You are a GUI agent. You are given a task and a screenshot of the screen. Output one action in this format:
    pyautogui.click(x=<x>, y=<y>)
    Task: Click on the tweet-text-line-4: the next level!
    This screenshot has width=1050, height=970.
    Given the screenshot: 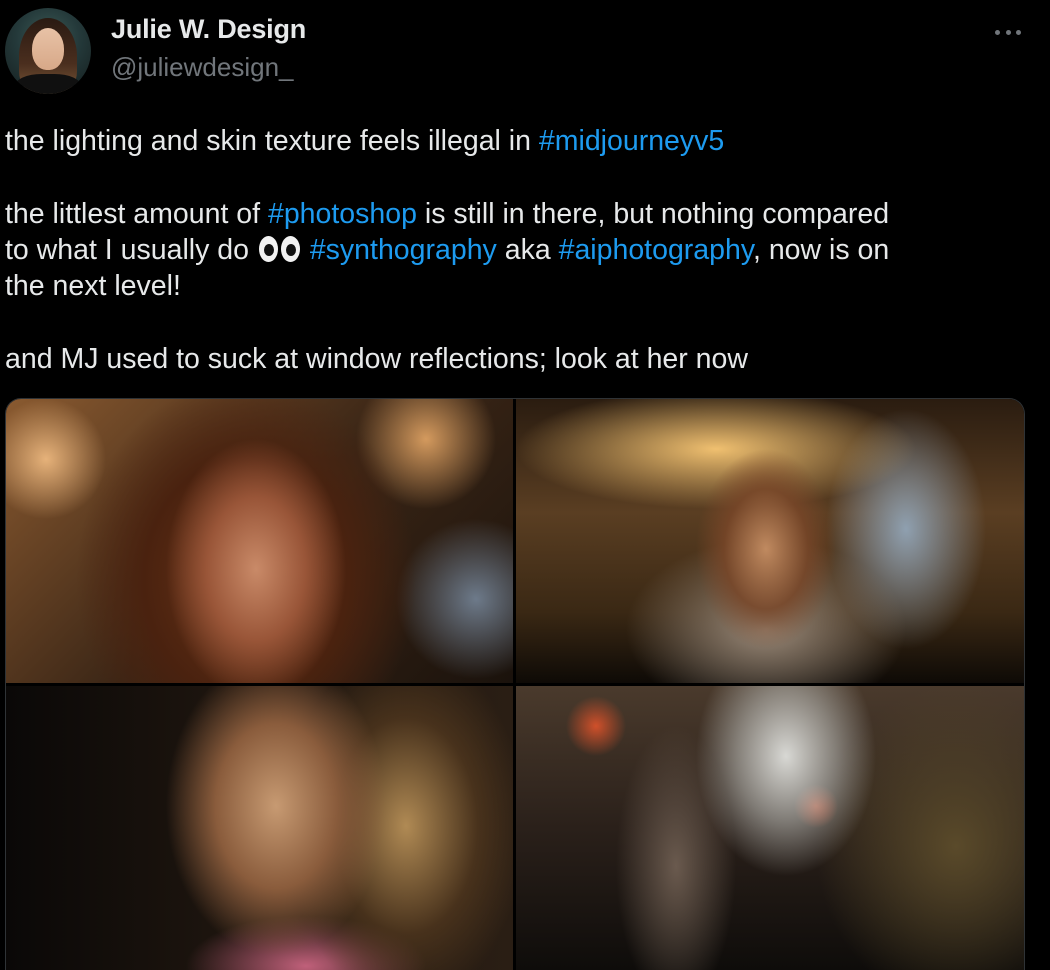 What is the action you would take?
    pyautogui.click(x=522, y=286)
    